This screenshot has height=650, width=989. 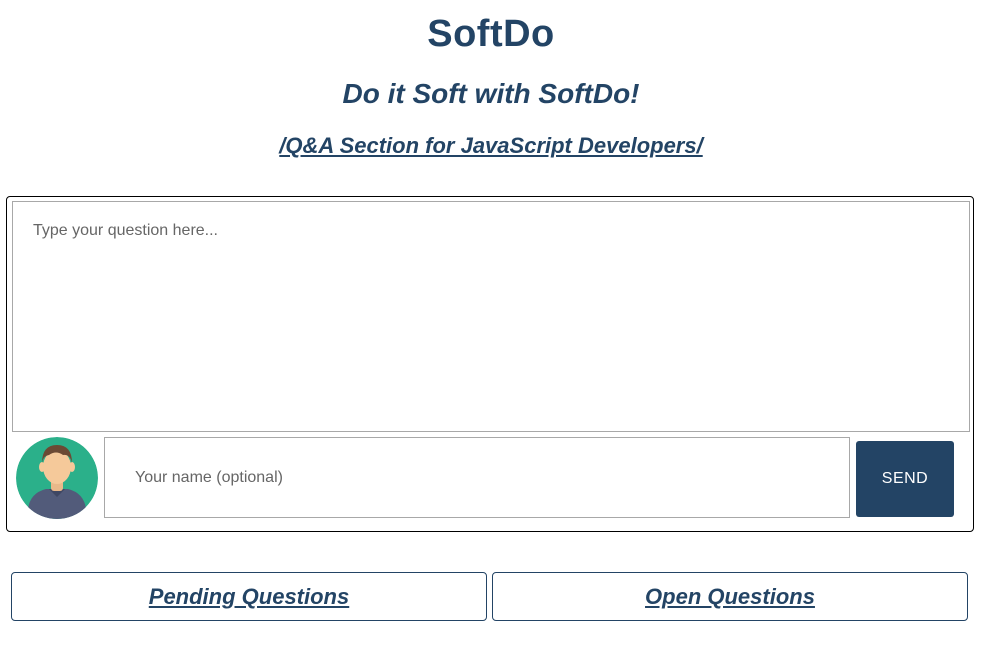 What do you see at coordinates (491, 34) in the screenshot?
I see `site-title: SoftDo` at bounding box center [491, 34].